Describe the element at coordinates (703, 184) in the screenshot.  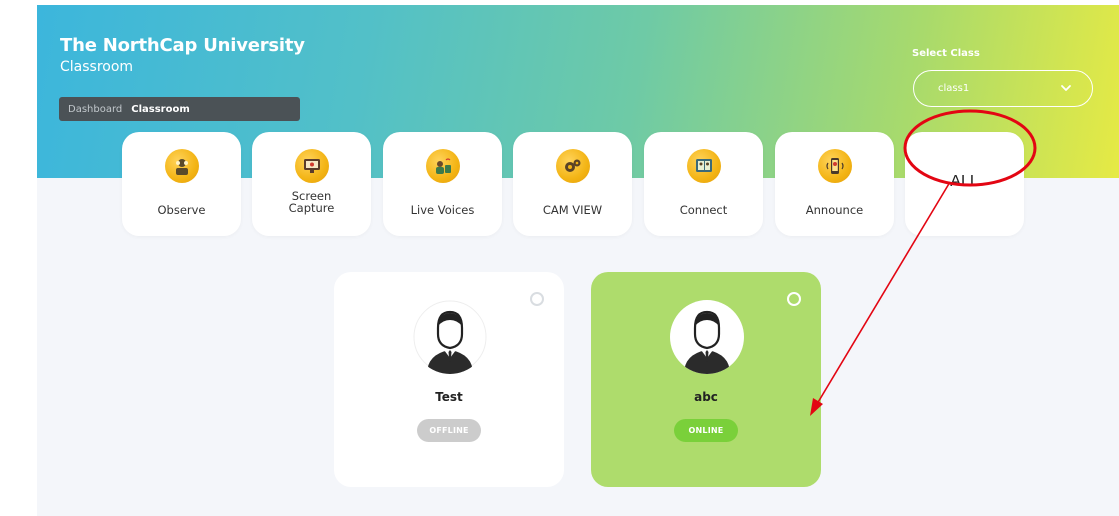
I see `connect-button: Connect` at that location.